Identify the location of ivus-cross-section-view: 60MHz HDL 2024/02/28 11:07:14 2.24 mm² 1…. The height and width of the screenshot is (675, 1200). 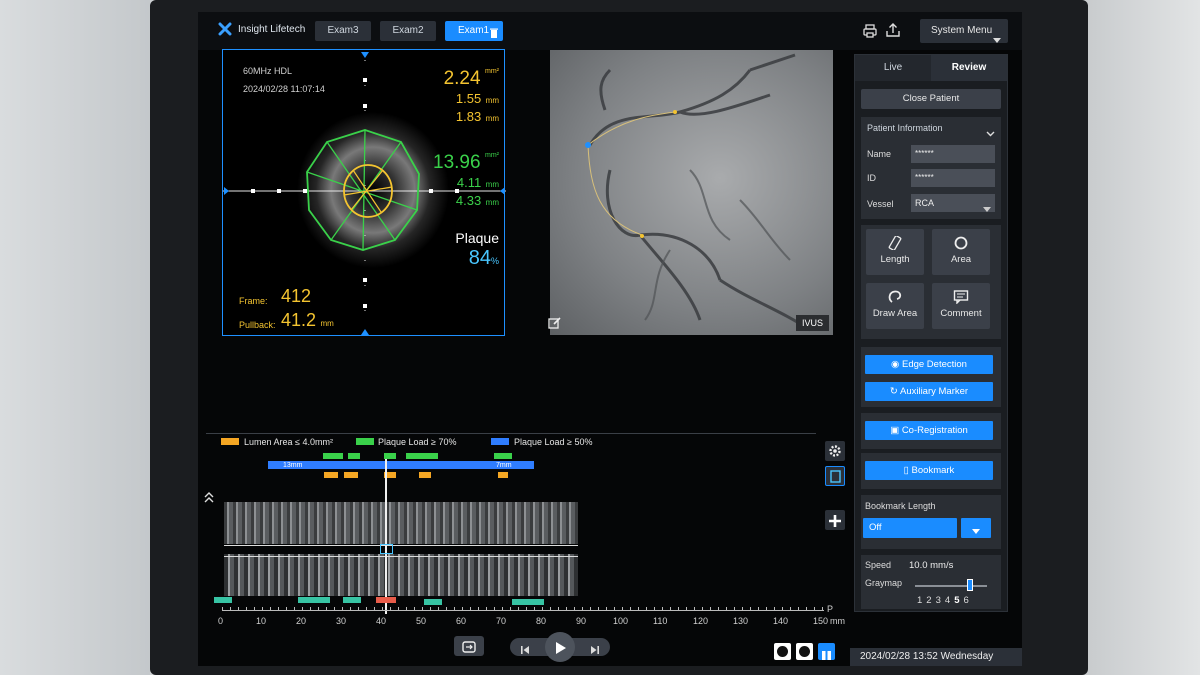
(364, 192).